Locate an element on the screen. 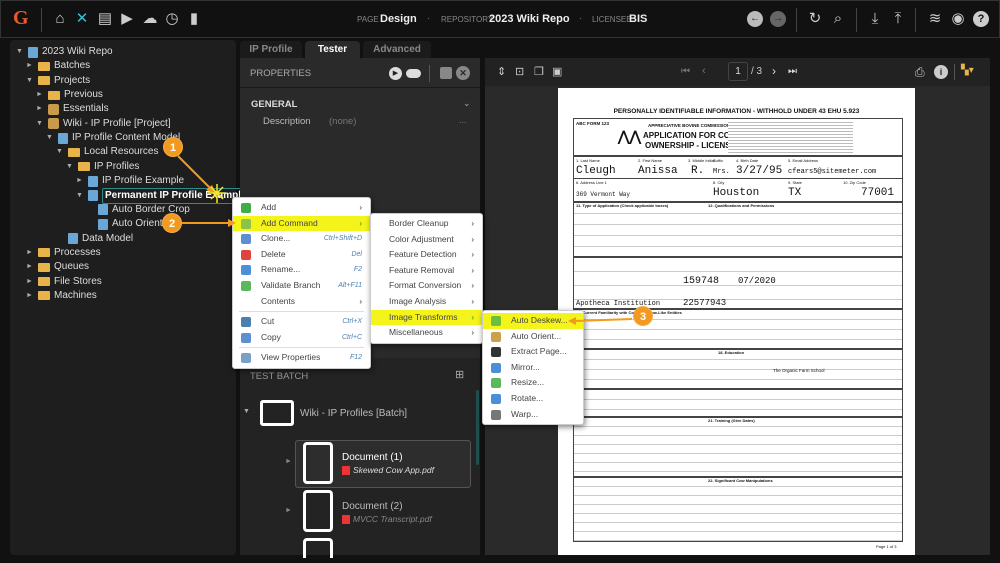 Image resolution: width=1000 pixels, height=563 pixels. callout-badge-2: 2 is located at coordinates (172, 223).